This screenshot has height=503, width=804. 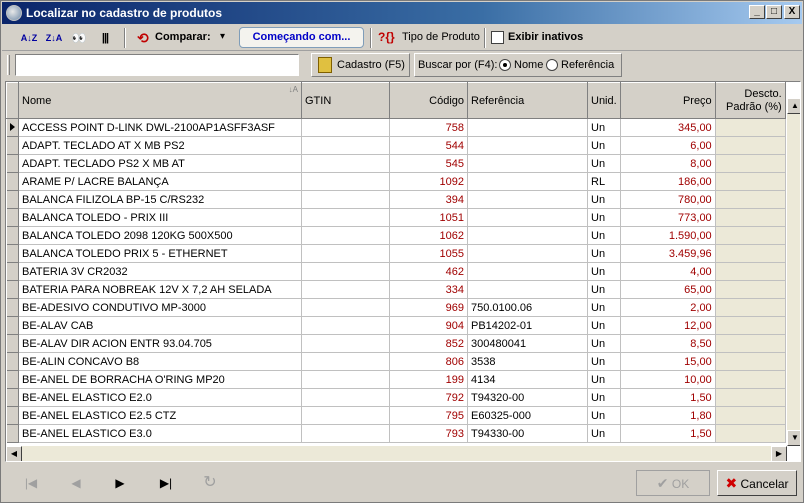 I want to click on cadastro-button: Cadastro (F5), so click(x=360, y=65).